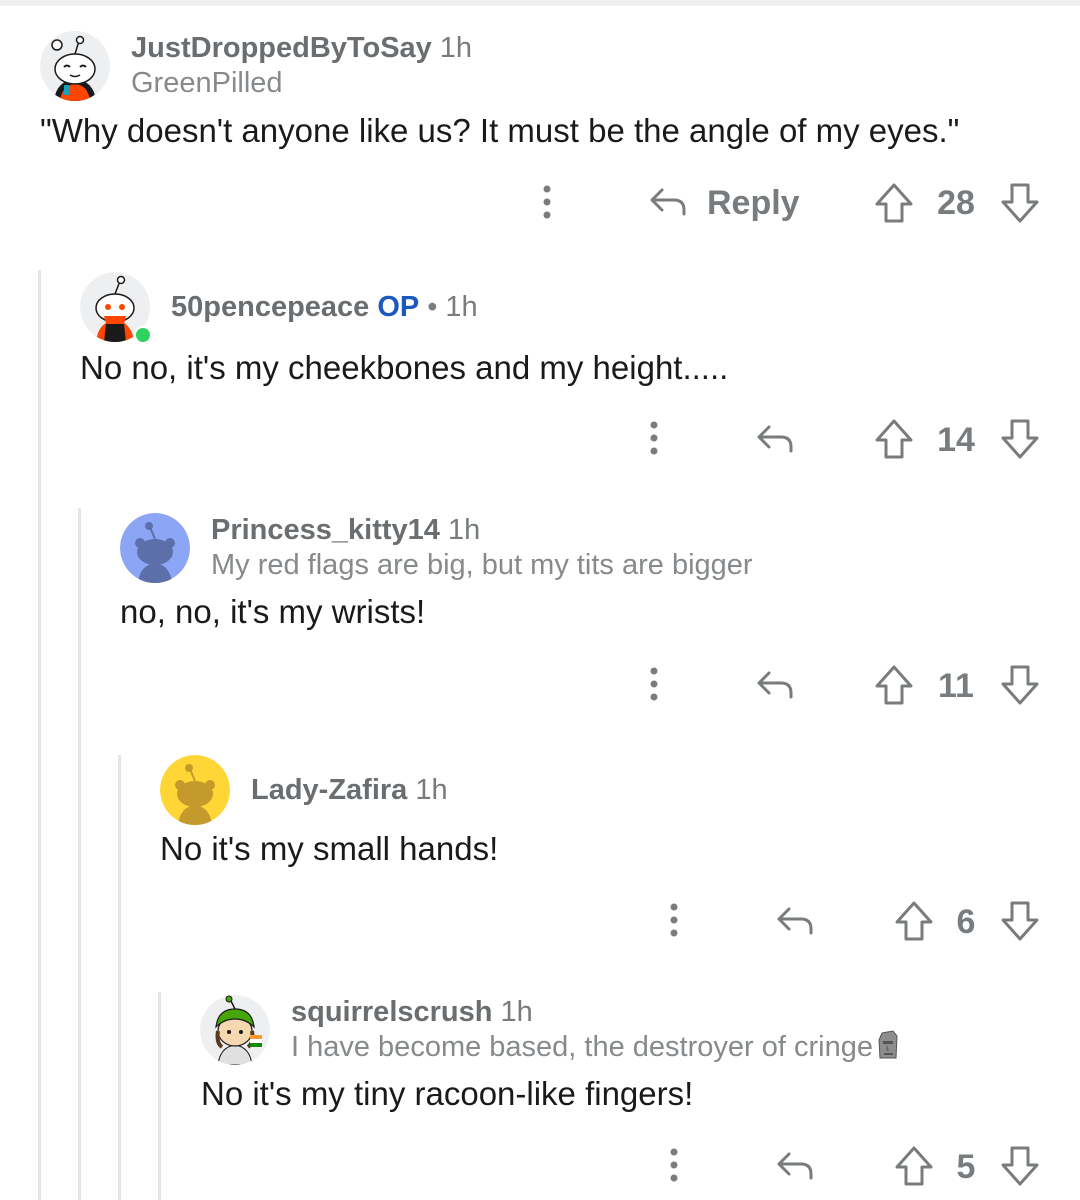  Describe the element at coordinates (888, 1049) in the screenshot. I see `moai-icon` at that location.